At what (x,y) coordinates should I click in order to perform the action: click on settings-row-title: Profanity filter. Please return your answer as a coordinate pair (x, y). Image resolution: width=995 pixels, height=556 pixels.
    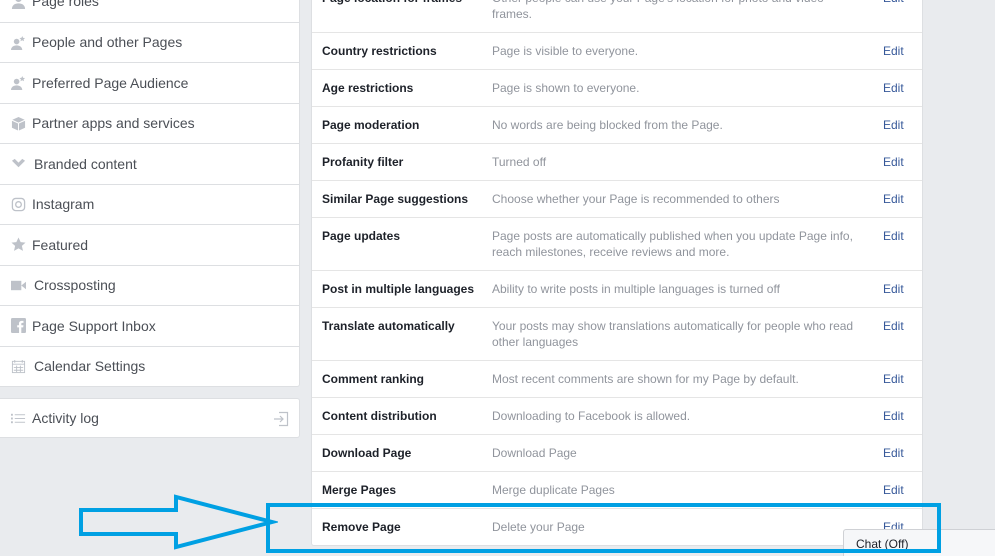
    Looking at the image, I should click on (363, 162).